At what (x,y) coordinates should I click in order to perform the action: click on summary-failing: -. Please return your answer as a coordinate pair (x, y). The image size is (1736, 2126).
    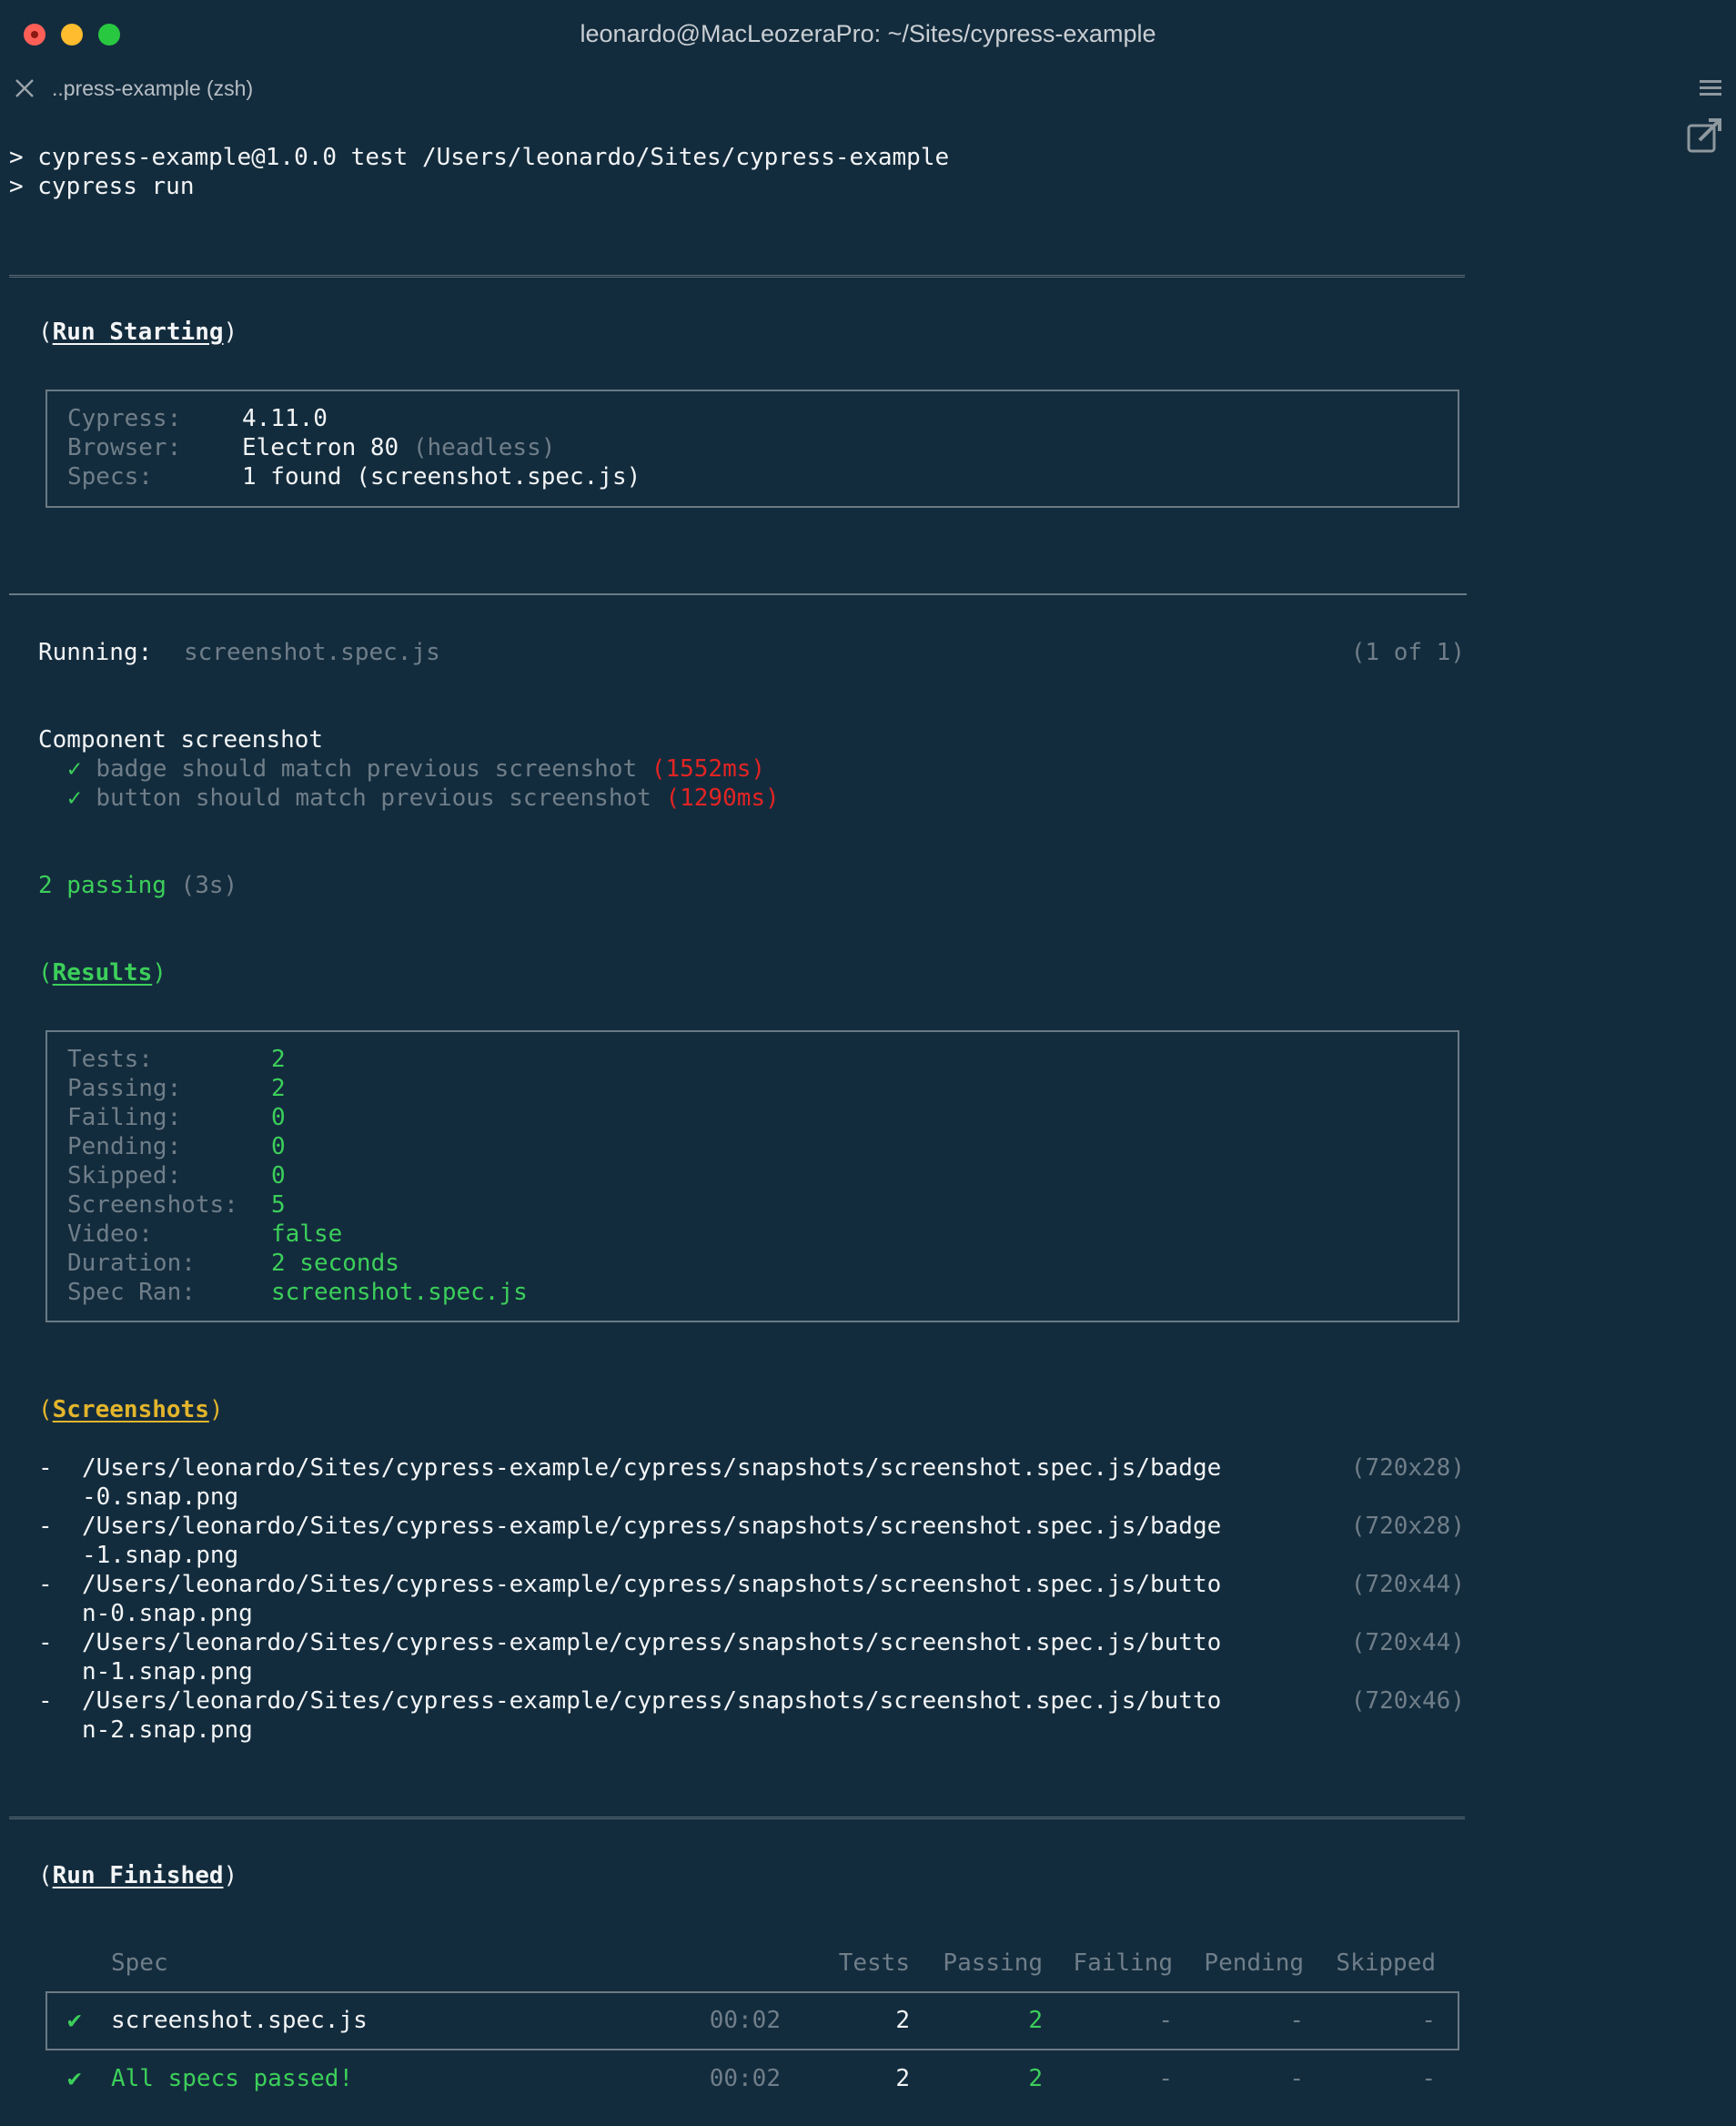
    Looking at the image, I should click on (1165, 2078).